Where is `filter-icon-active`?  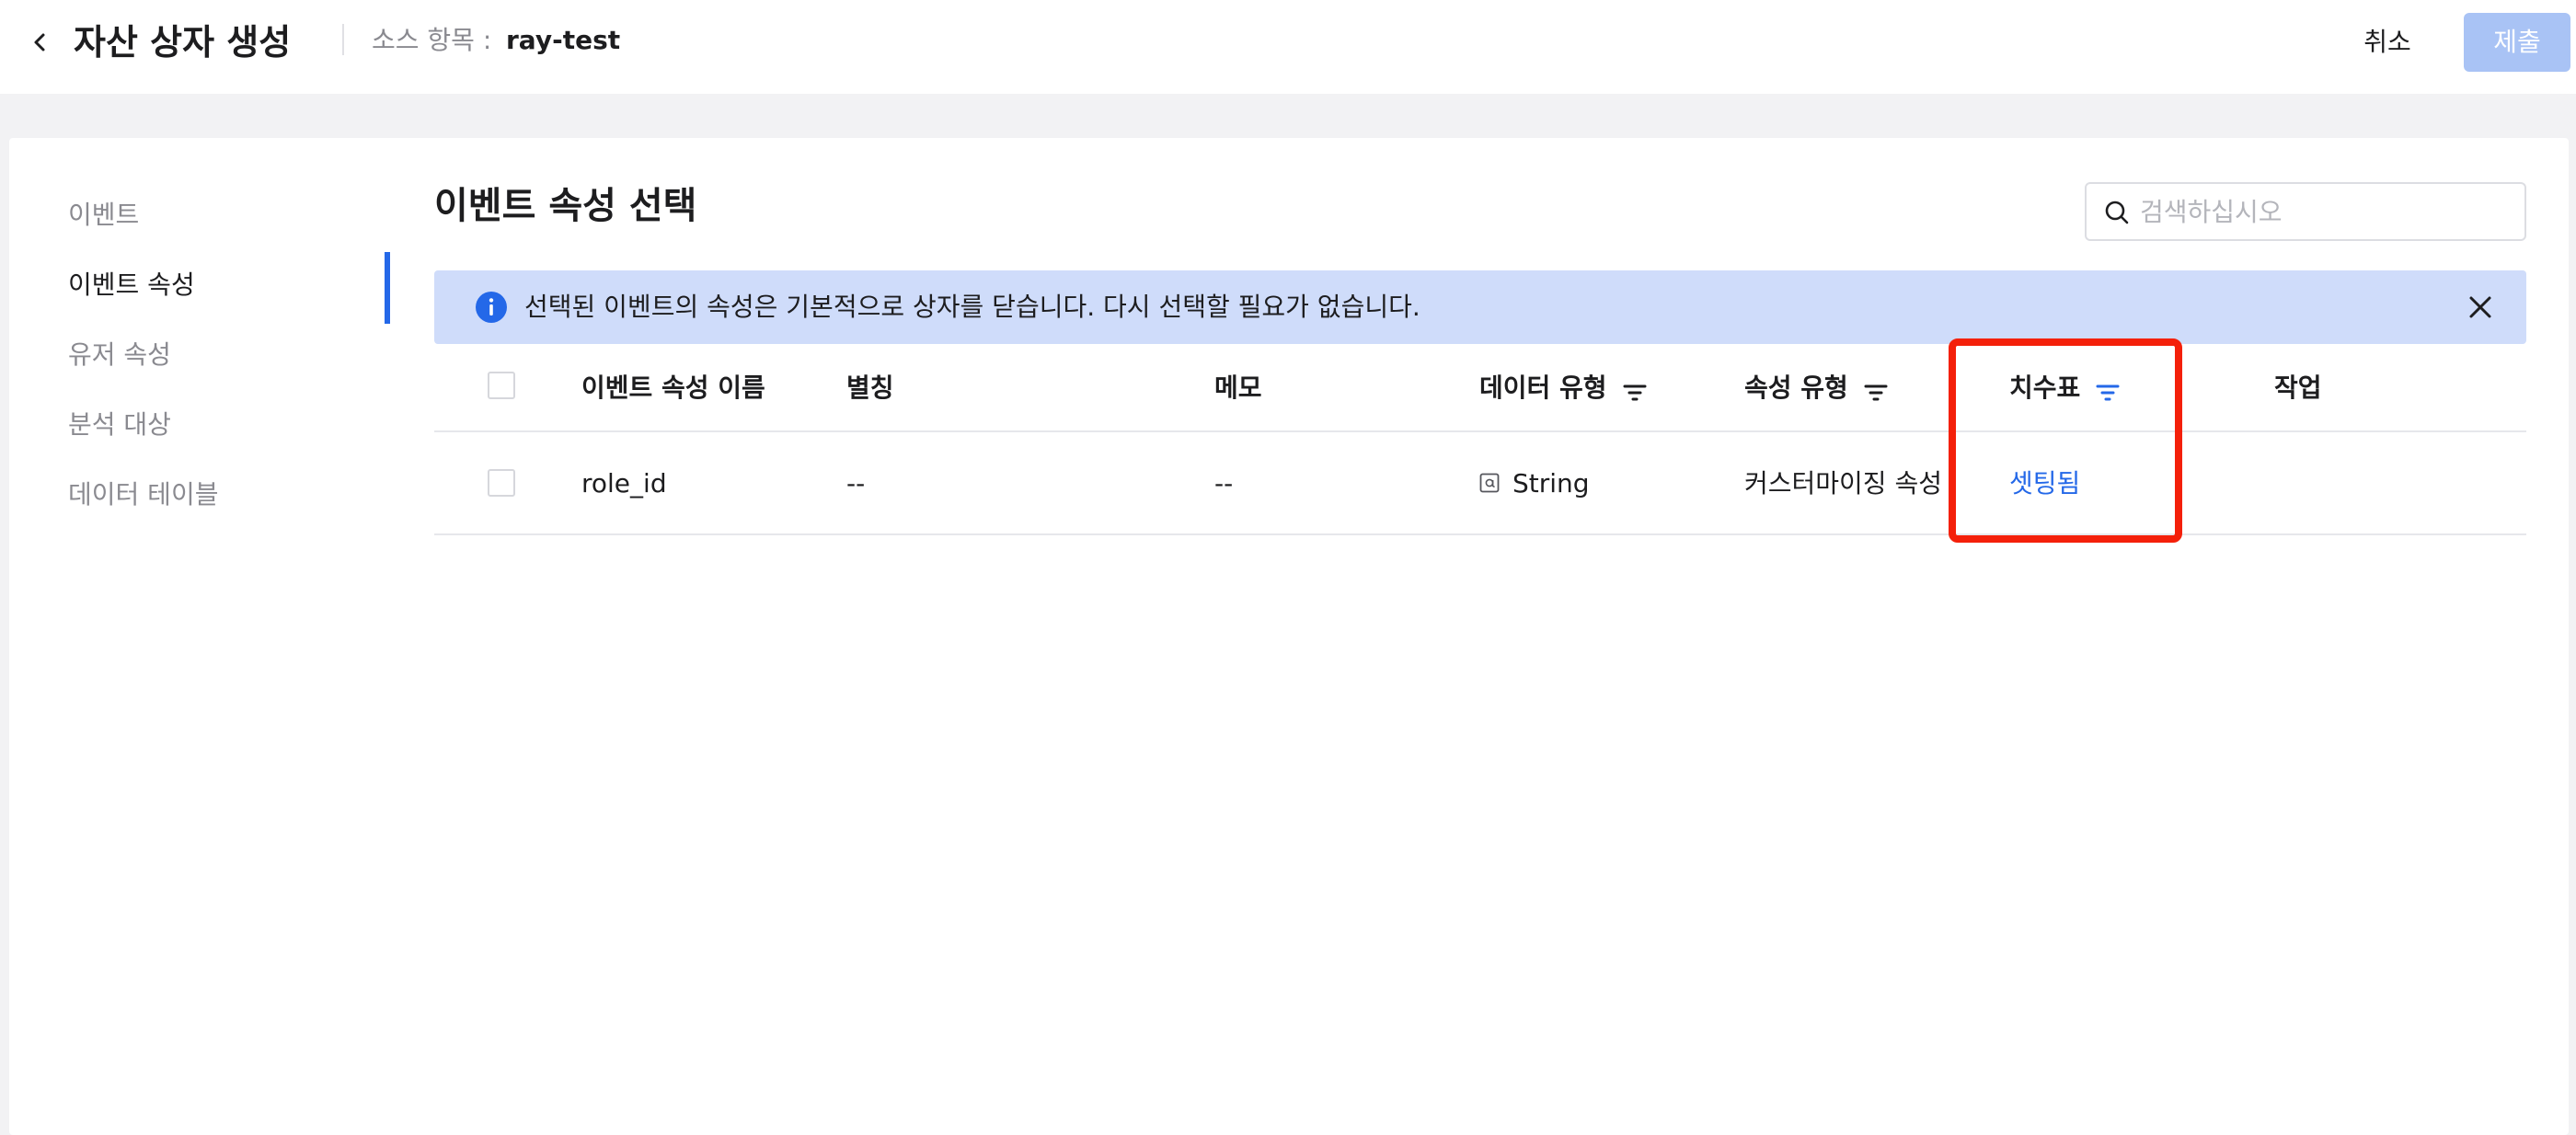 filter-icon-active is located at coordinates (2108, 389).